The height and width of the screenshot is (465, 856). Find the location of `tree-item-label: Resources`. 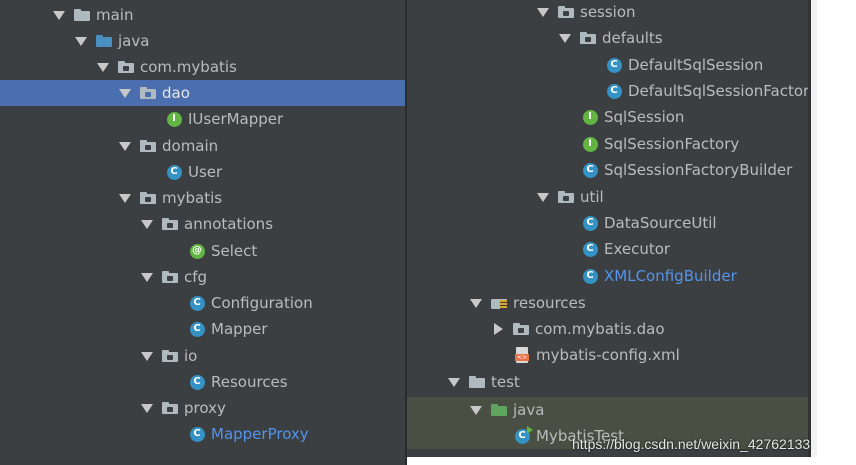

tree-item-label: Resources is located at coordinates (249, 382).